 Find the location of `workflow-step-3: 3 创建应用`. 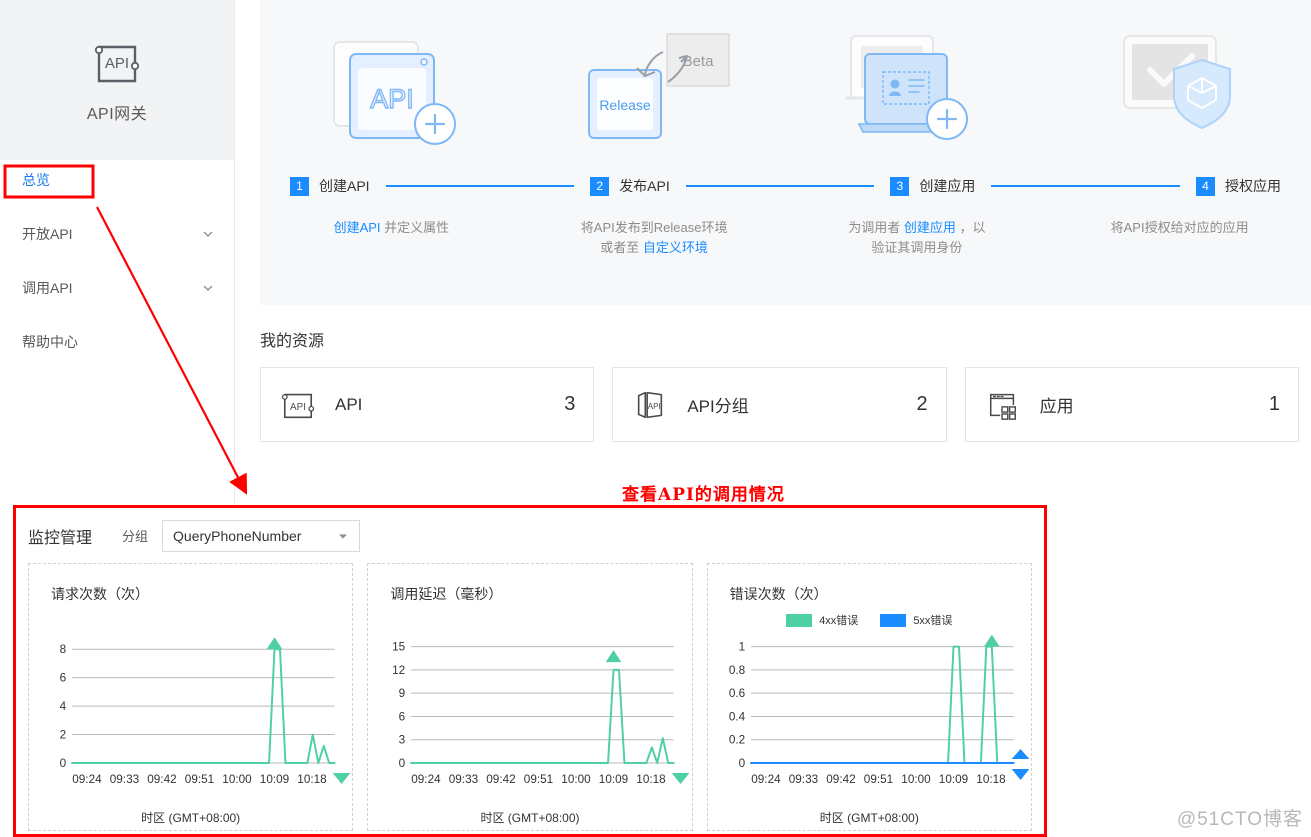

workflow-step-3: 3 创建应用 is located at coordinates (932, 186).